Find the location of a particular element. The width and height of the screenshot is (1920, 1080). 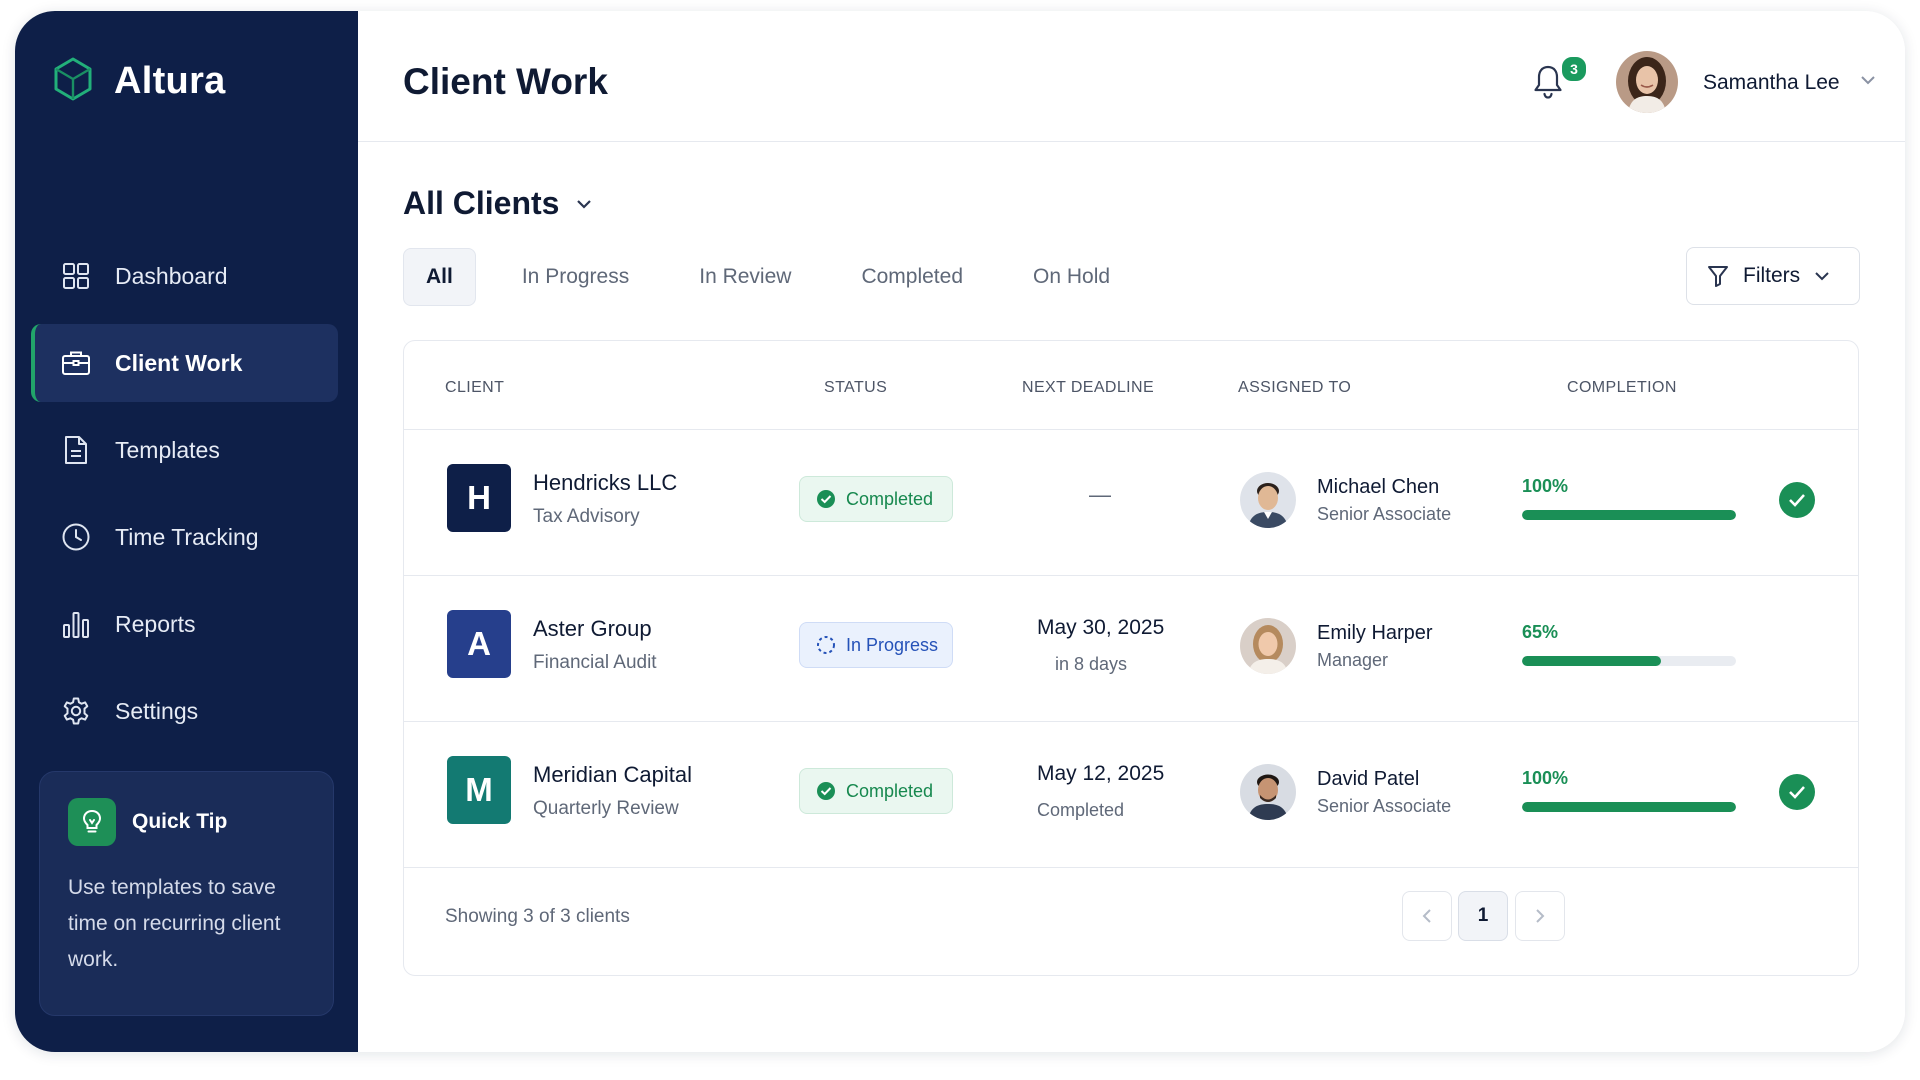

prev-page-button is located at coordinates (1427, 916).